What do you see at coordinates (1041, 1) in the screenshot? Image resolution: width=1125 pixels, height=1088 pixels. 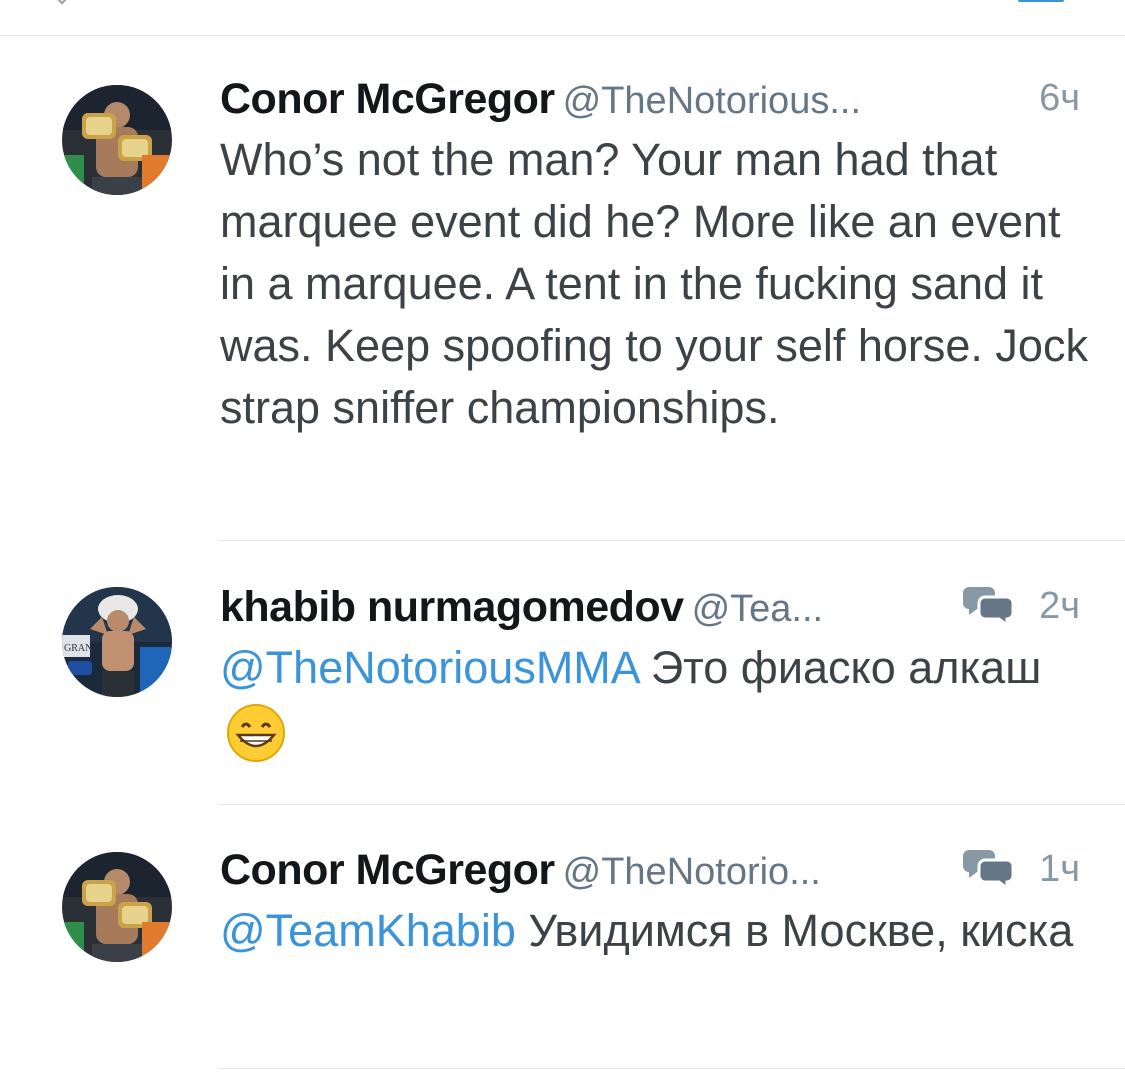 I see `compose-tab-indicator` at bounding box center [1041, 1].